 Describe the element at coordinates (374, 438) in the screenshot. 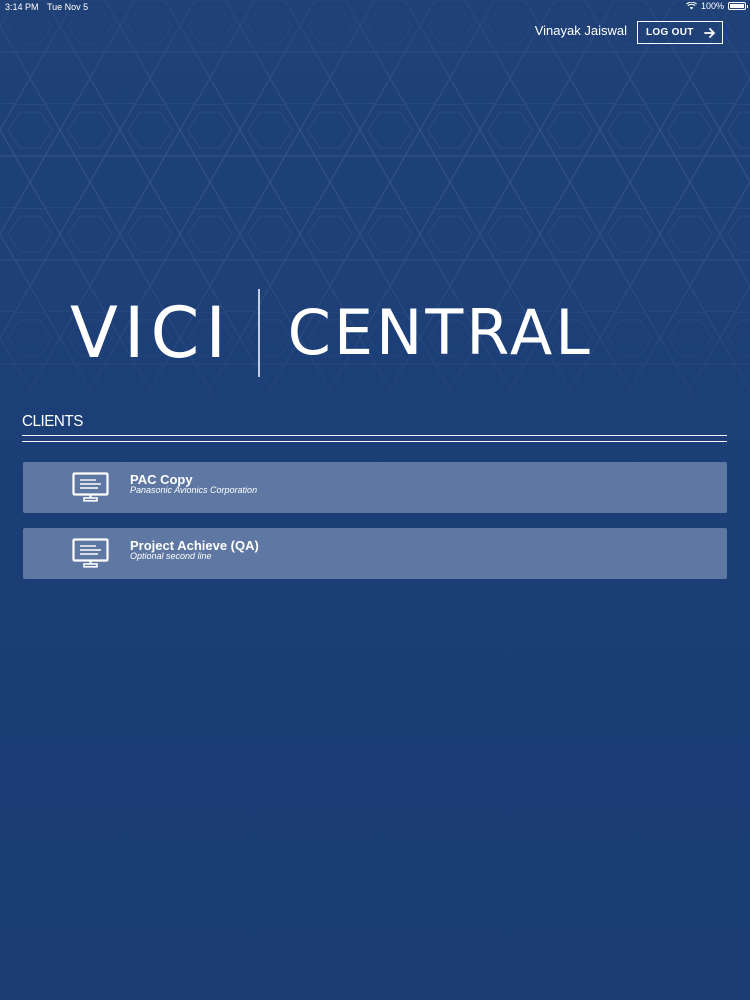

I see `section-divider` at that location.